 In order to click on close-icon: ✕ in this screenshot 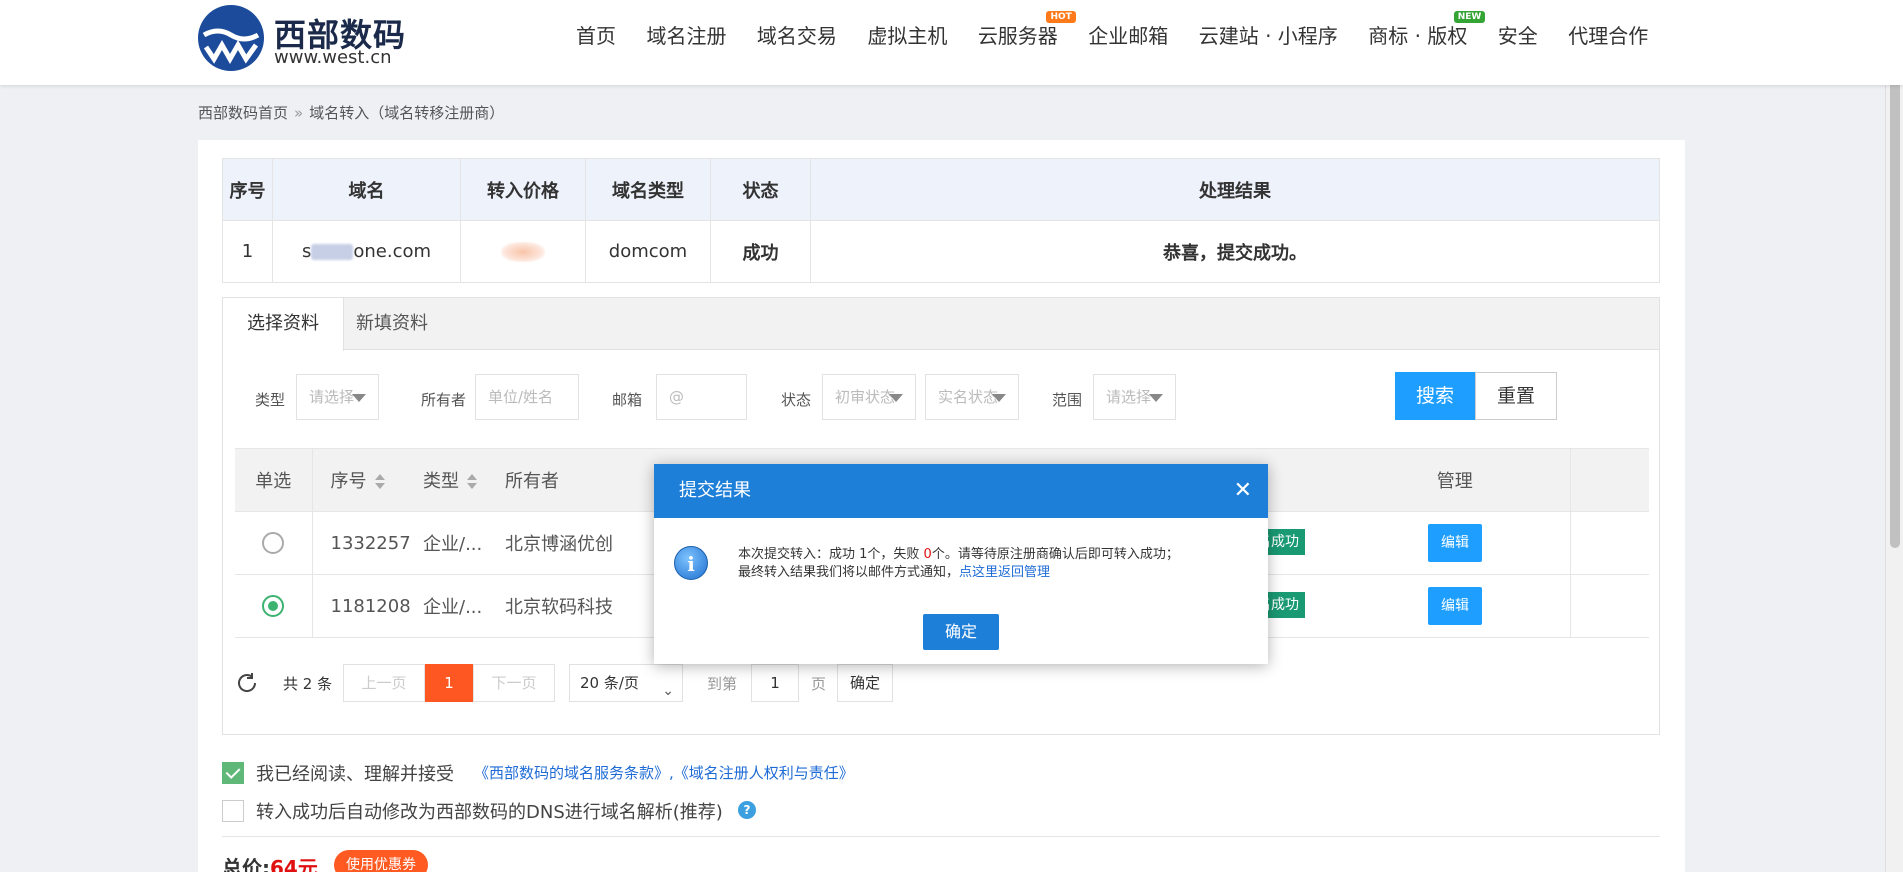, I will do `click(1243, 491)`.